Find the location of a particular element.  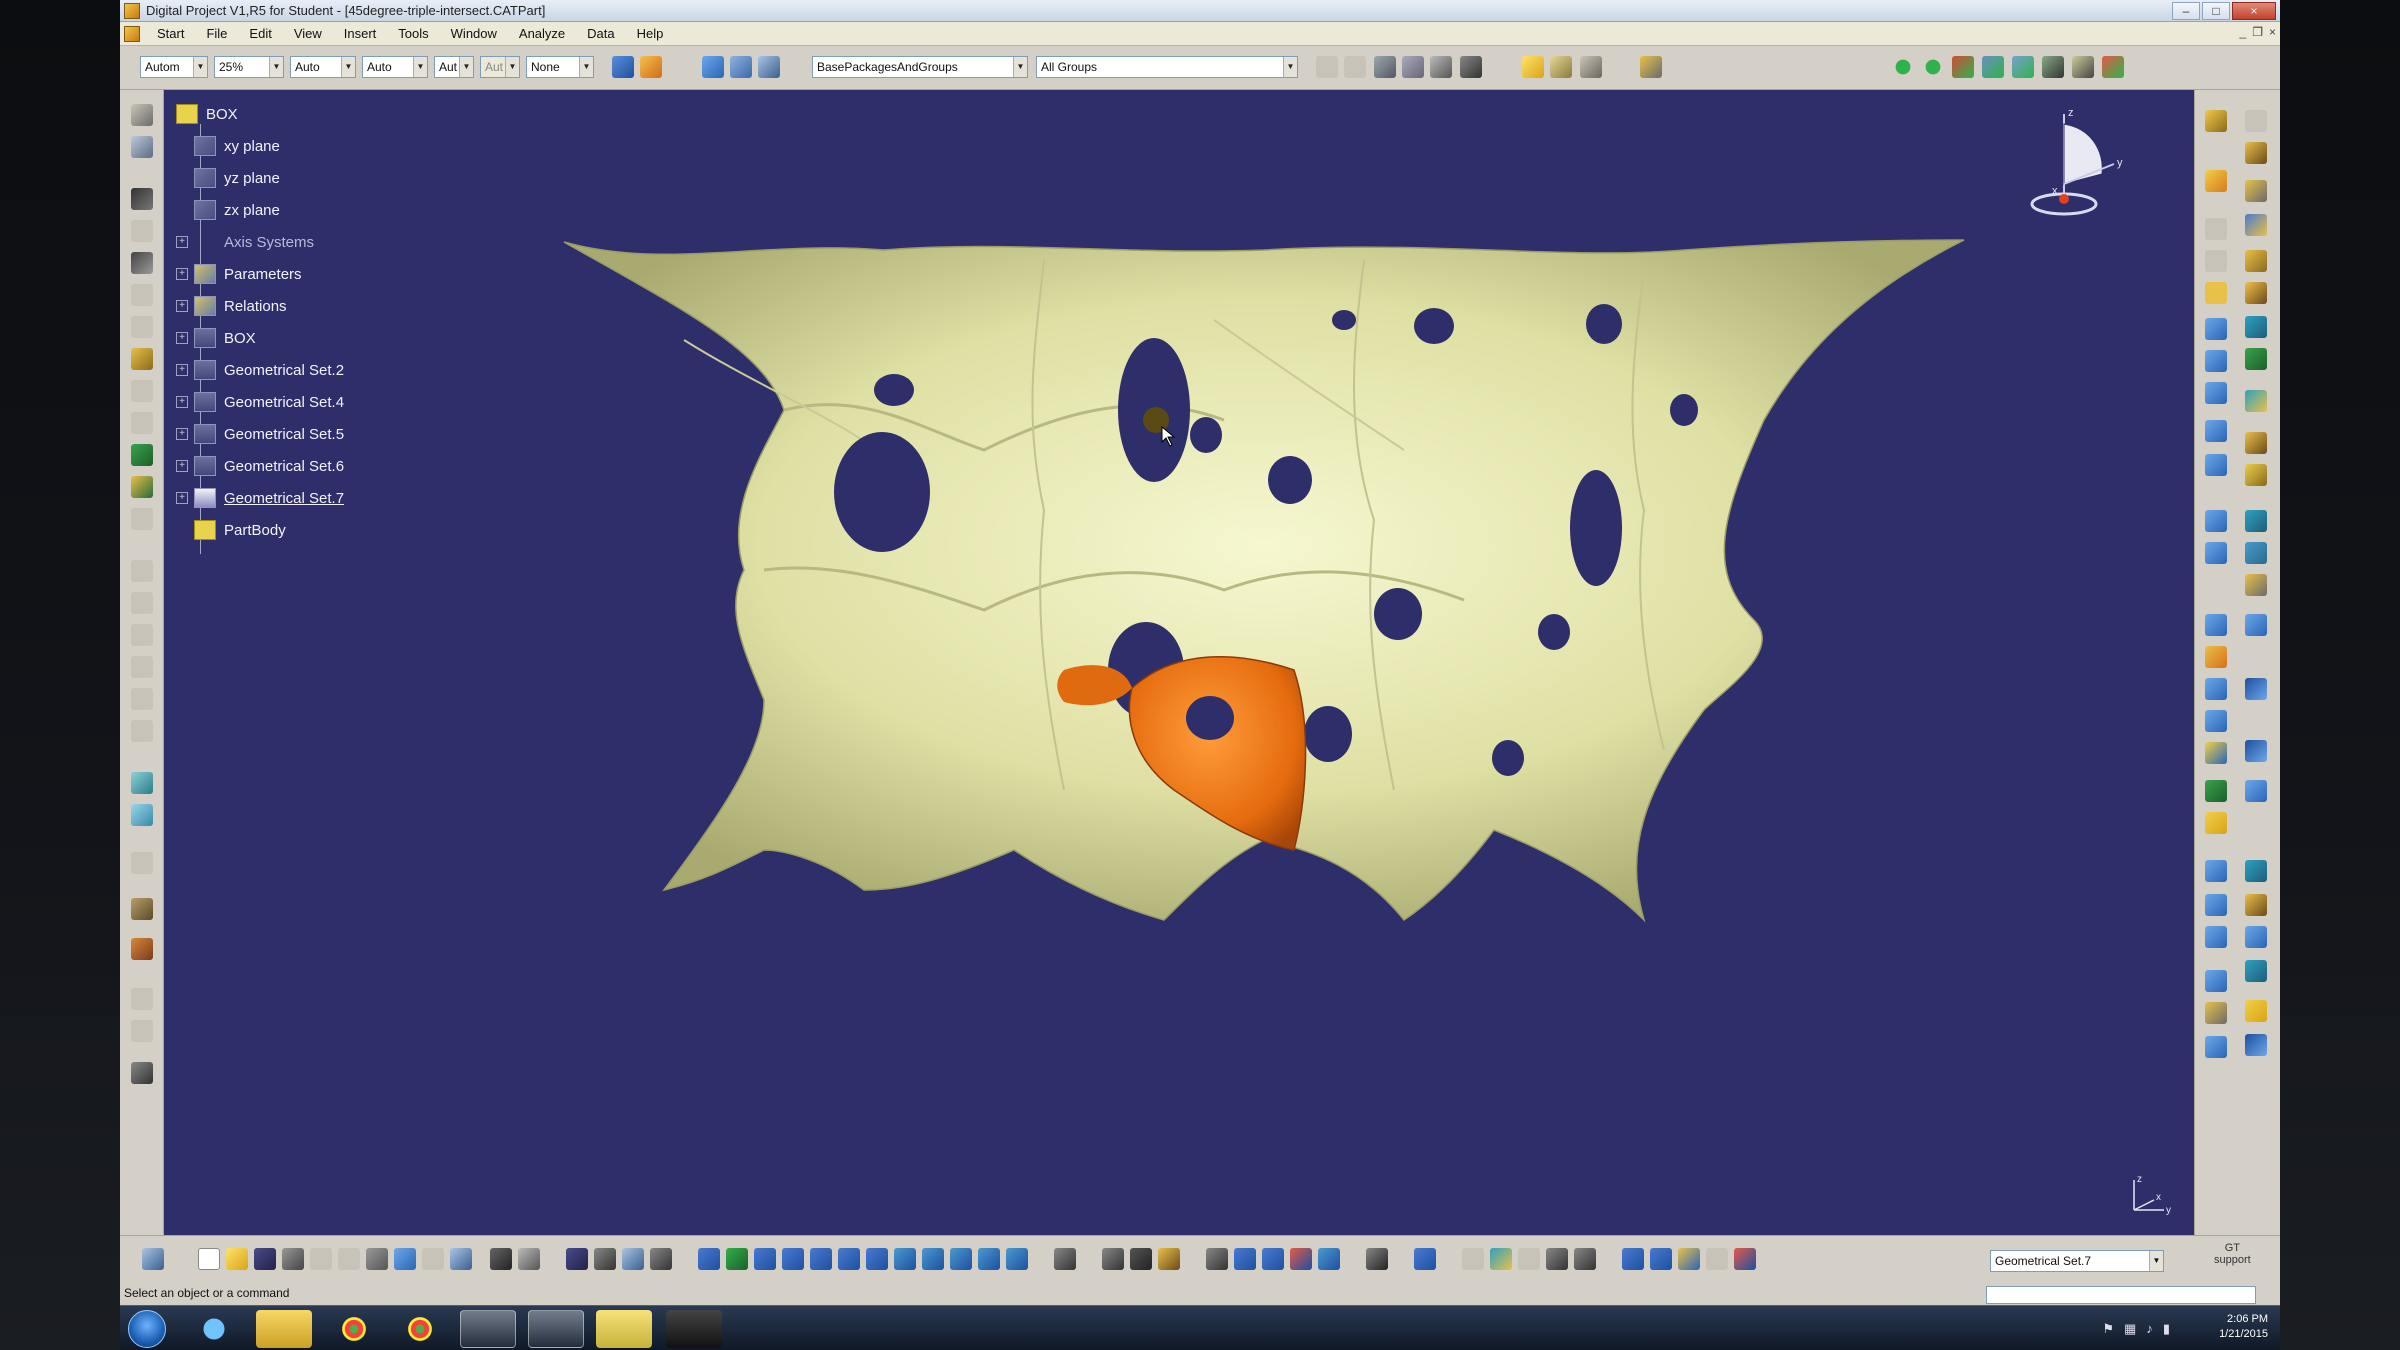

save-icon is located at coordinates (265, 1259).